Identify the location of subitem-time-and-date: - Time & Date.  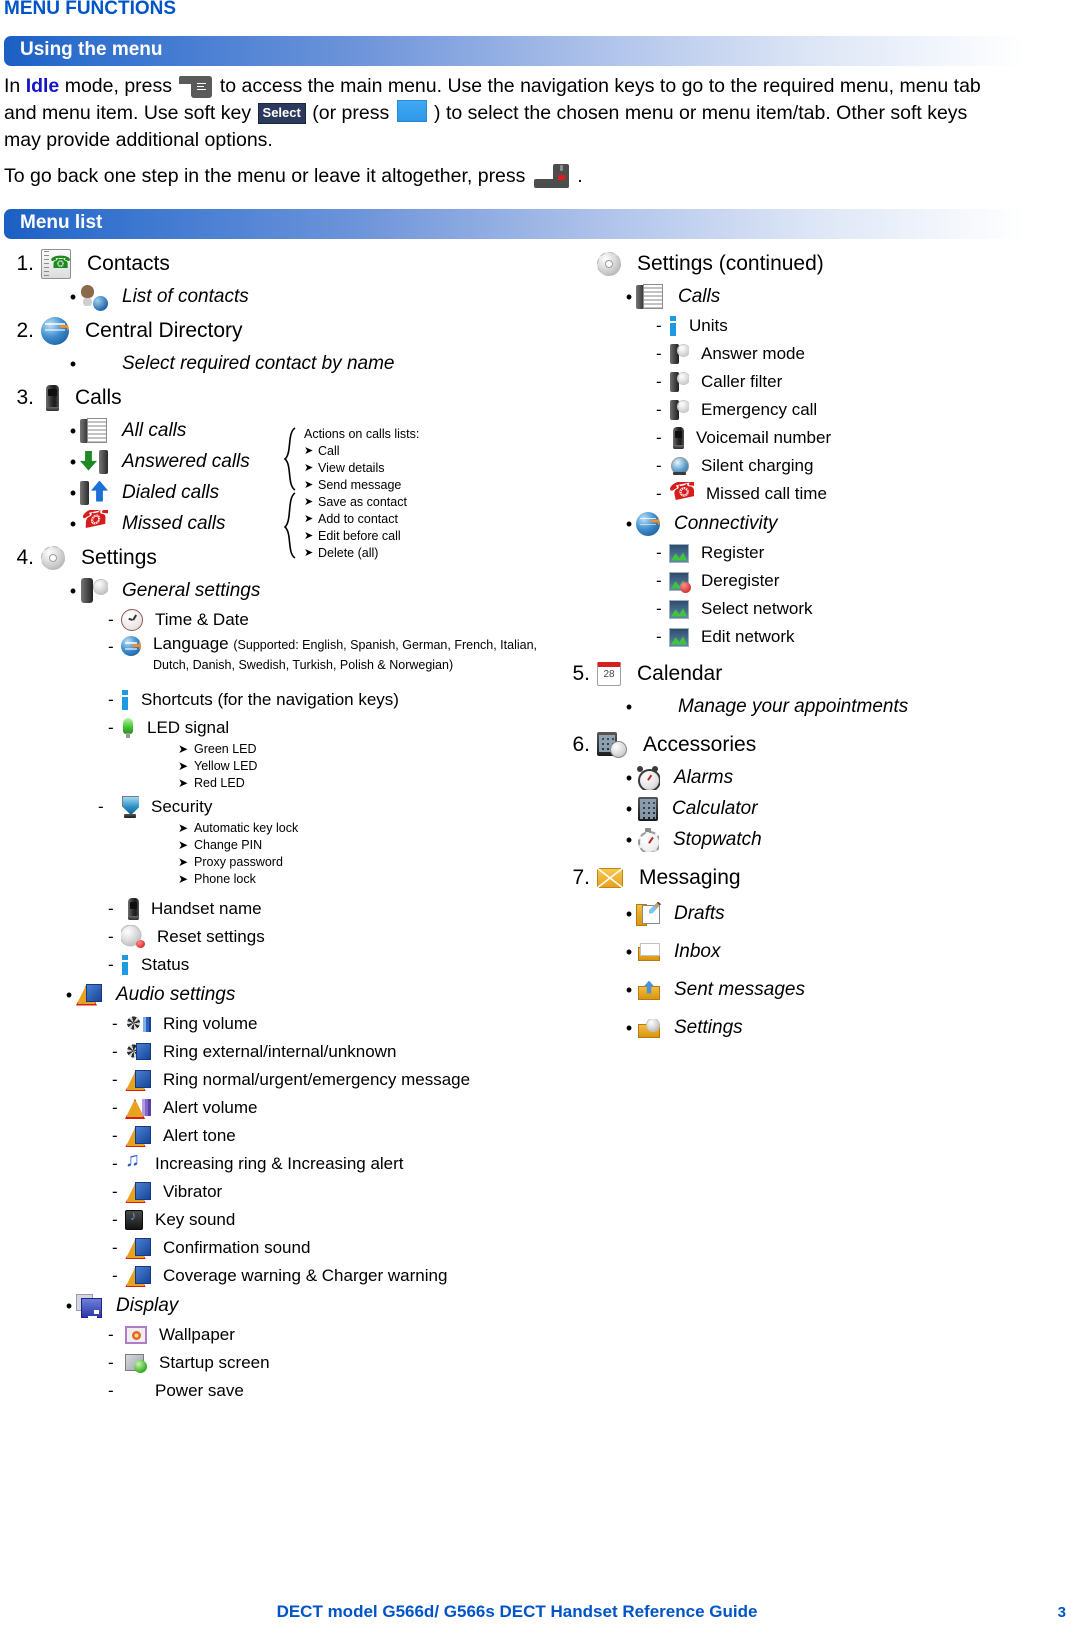
(270, 620).